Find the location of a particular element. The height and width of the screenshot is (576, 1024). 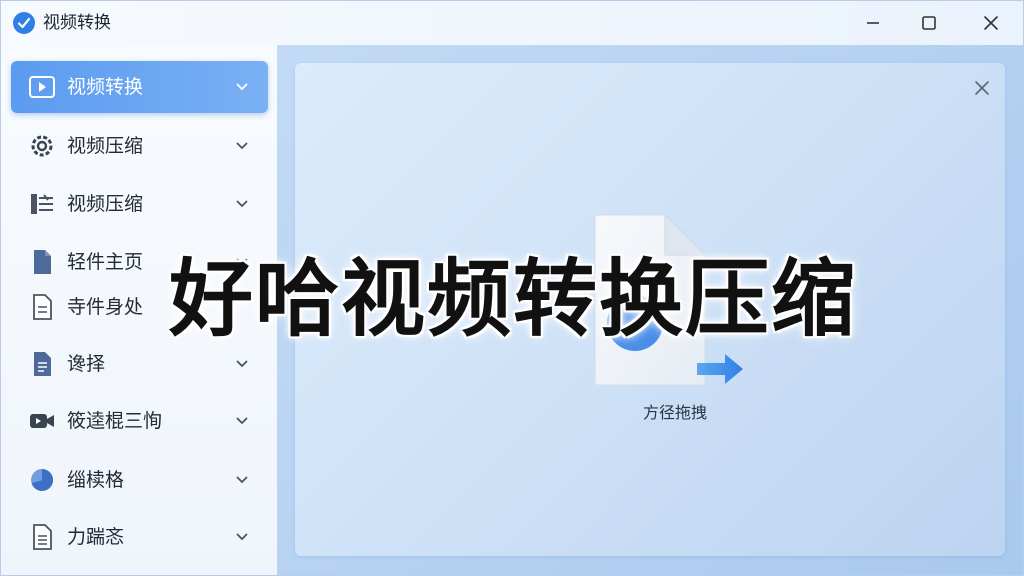

sidebar-item-label: 筱逵棍三恂 is located at coordinates (115, 421).